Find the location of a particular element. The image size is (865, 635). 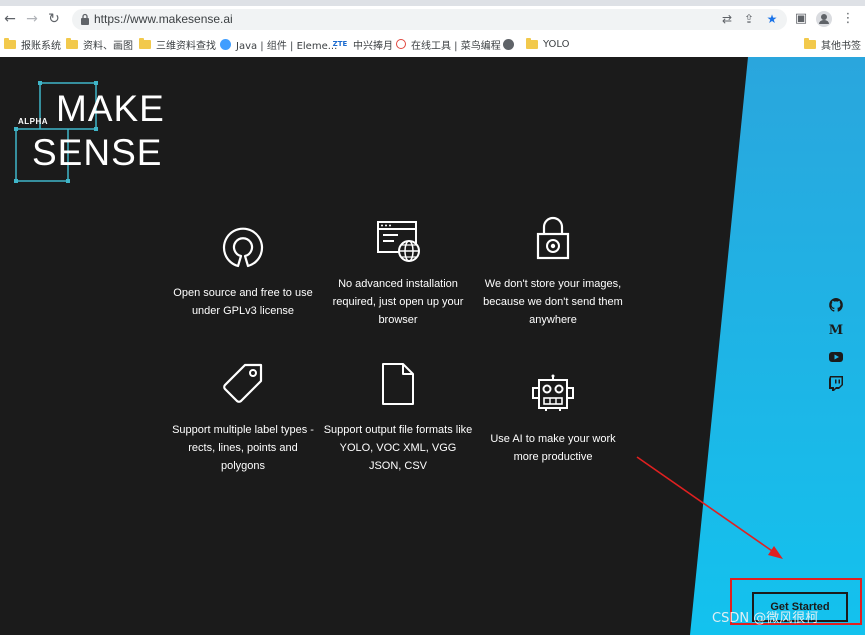

browser-toolbar: ← → ↻ https://www.makesense.ai ⇄ ⇪ ★ ▣ ⋮ is located at coordinates (432, 19).